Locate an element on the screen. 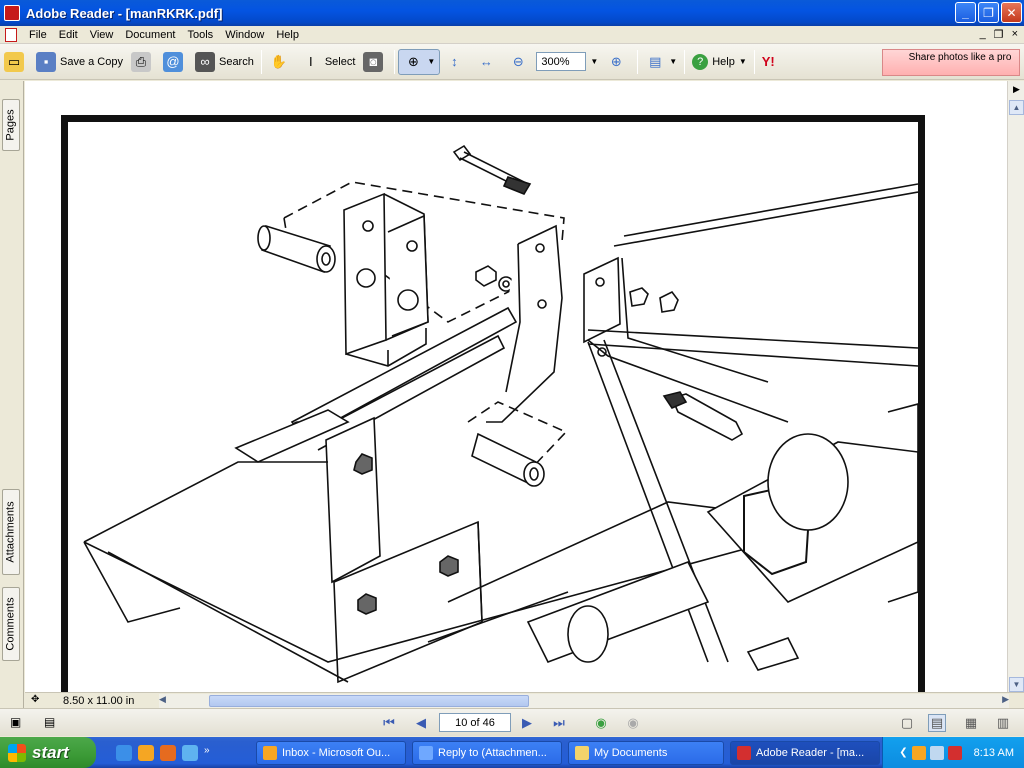 Image resolution: width=1024 pixels, height=768 pixels. pages-tab-label: Pages is located at coordinates (11, 125).